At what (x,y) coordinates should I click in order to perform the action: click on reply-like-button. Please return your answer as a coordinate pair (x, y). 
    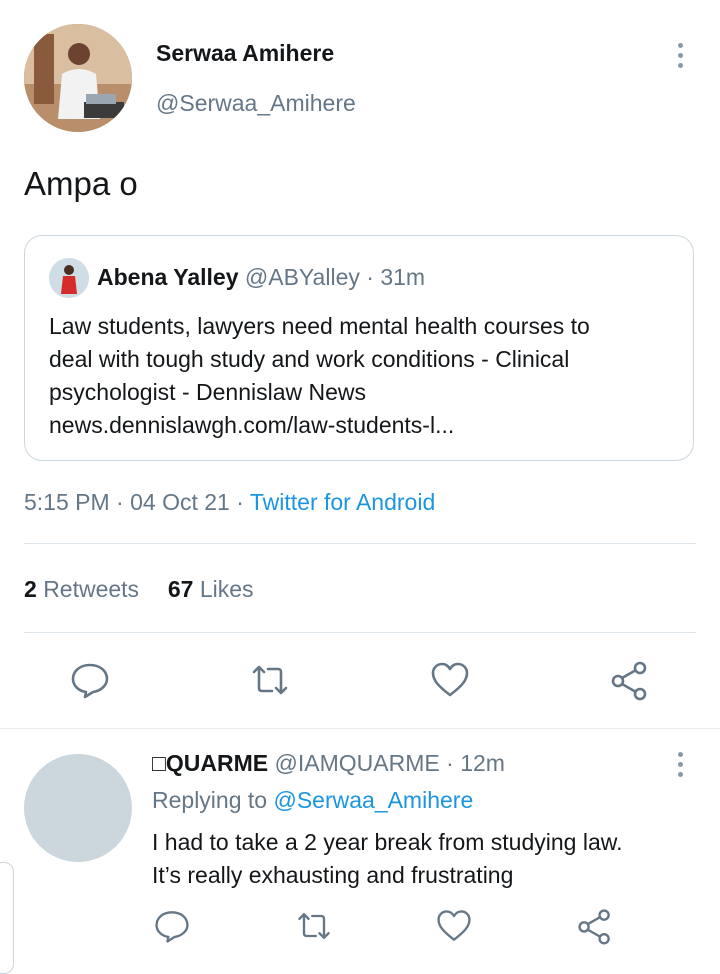
    Looking at the image, I should click on (454, 926).